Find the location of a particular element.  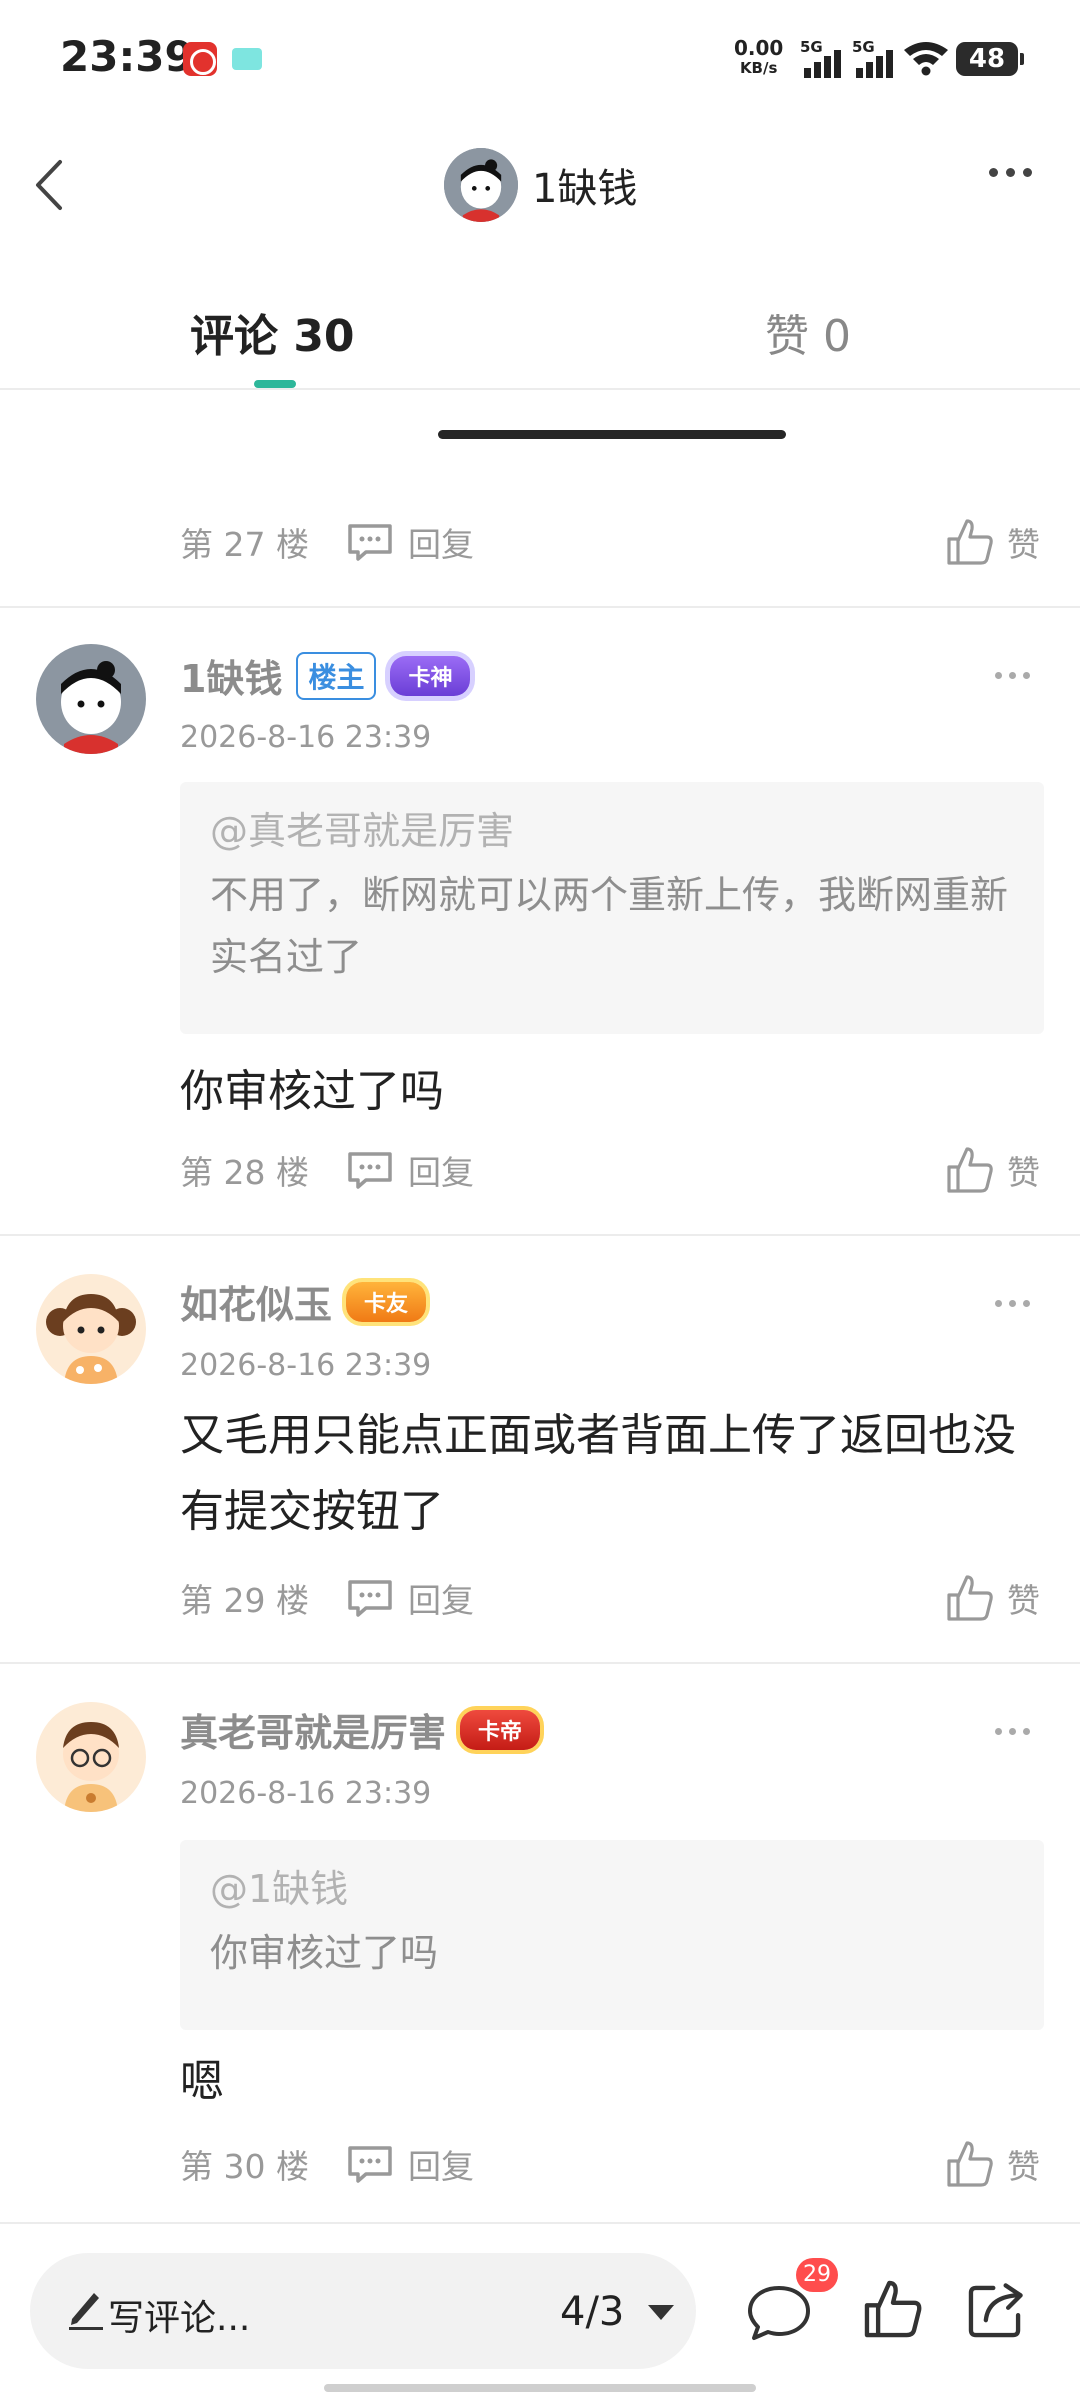

comment-text: 又毛用只能点正面或者背面上传了返回也没有提交按钮了 is located at coordinates (598, 1473).